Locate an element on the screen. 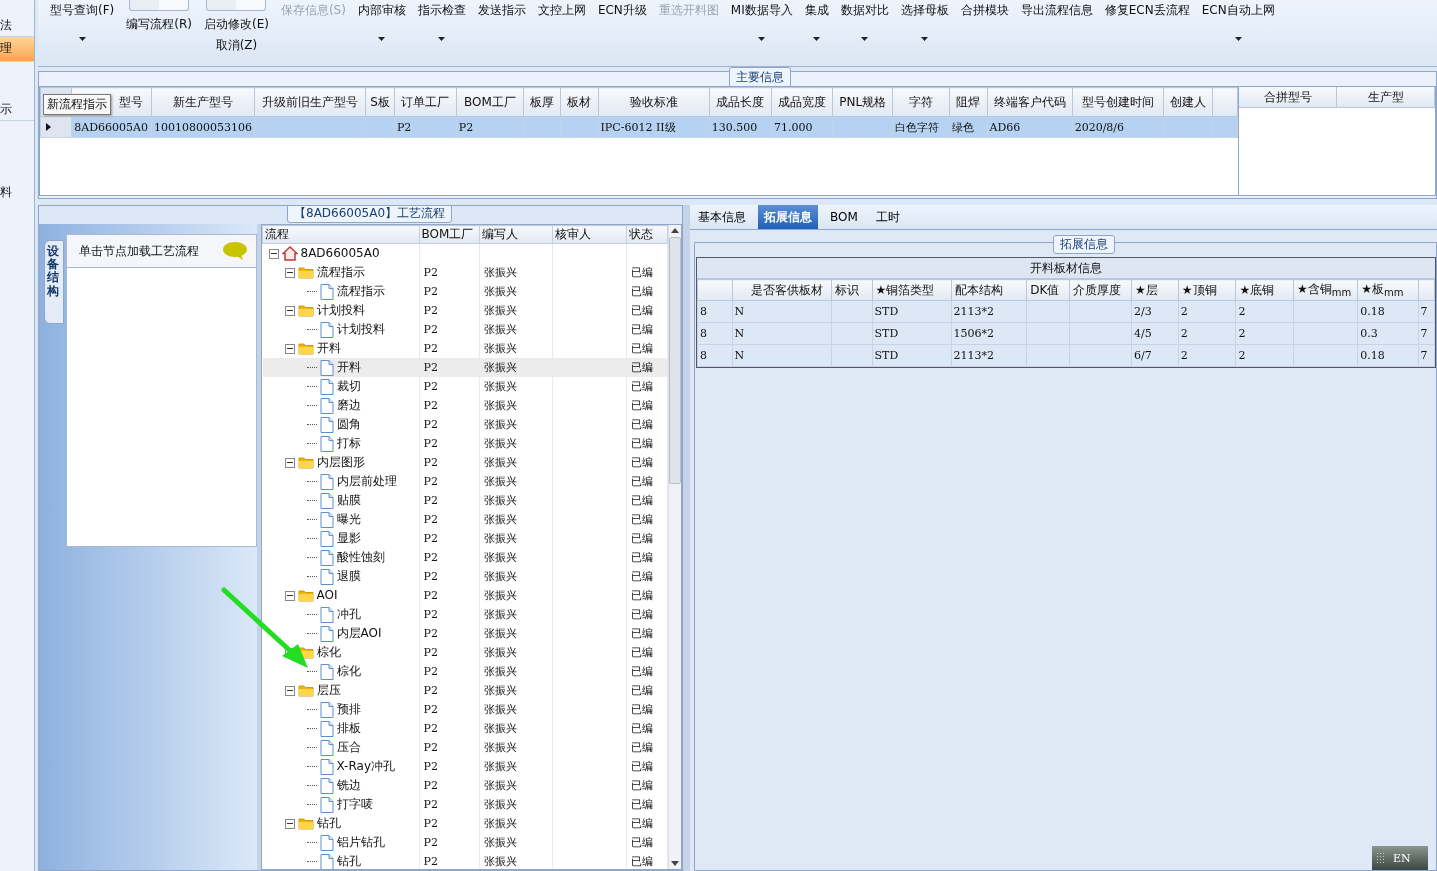 This screenshot has height=871, width=1437. vertical-tab: 设备结构 is located at coordinates (54, 282).